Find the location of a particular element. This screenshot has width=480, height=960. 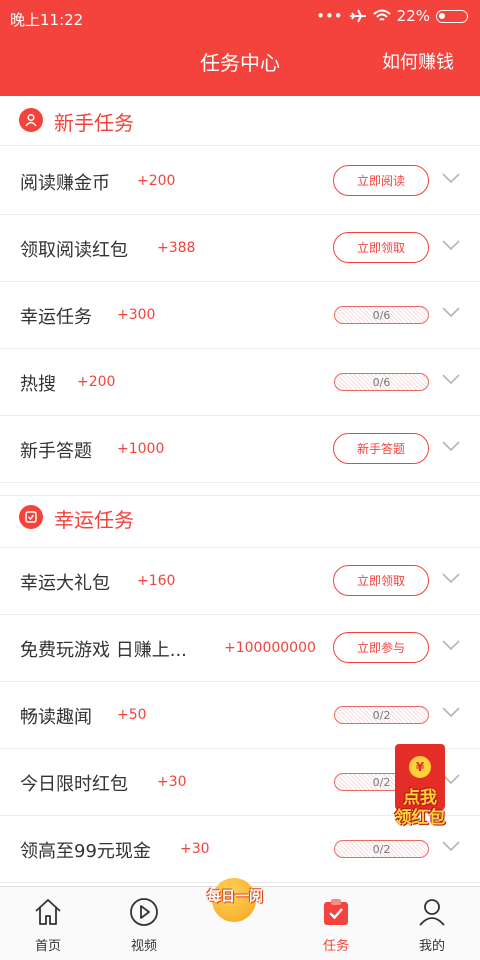

user-icon is located at coordinates (31, 120).